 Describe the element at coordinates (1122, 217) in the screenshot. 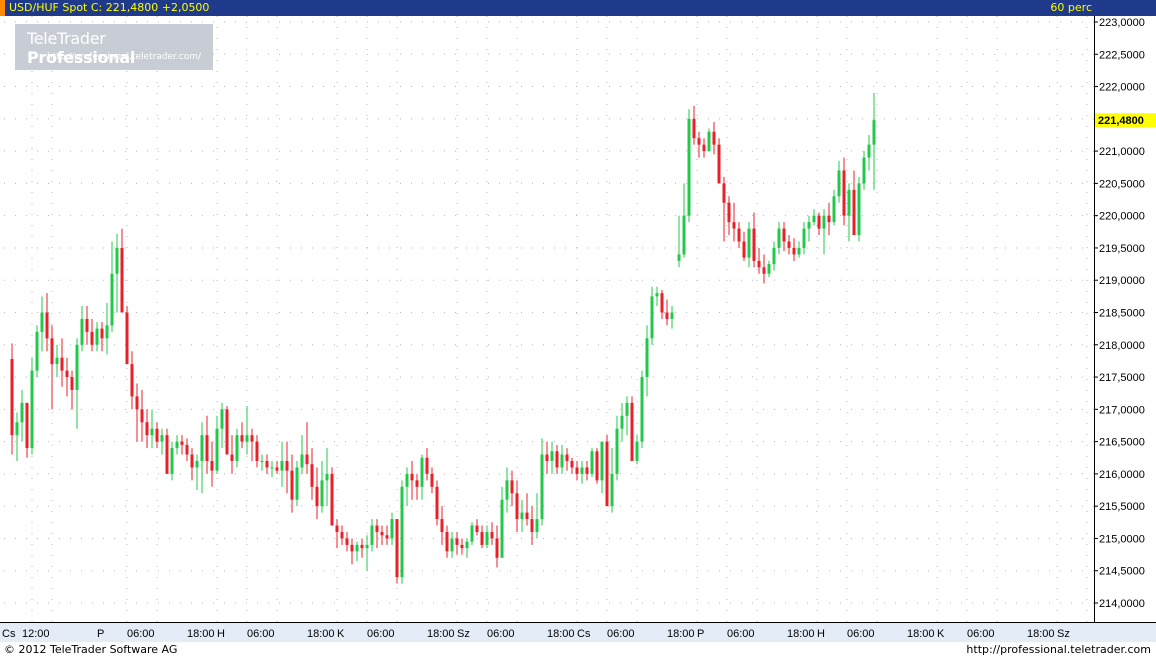

I see `y-tick-label: 220,0000` at that location.